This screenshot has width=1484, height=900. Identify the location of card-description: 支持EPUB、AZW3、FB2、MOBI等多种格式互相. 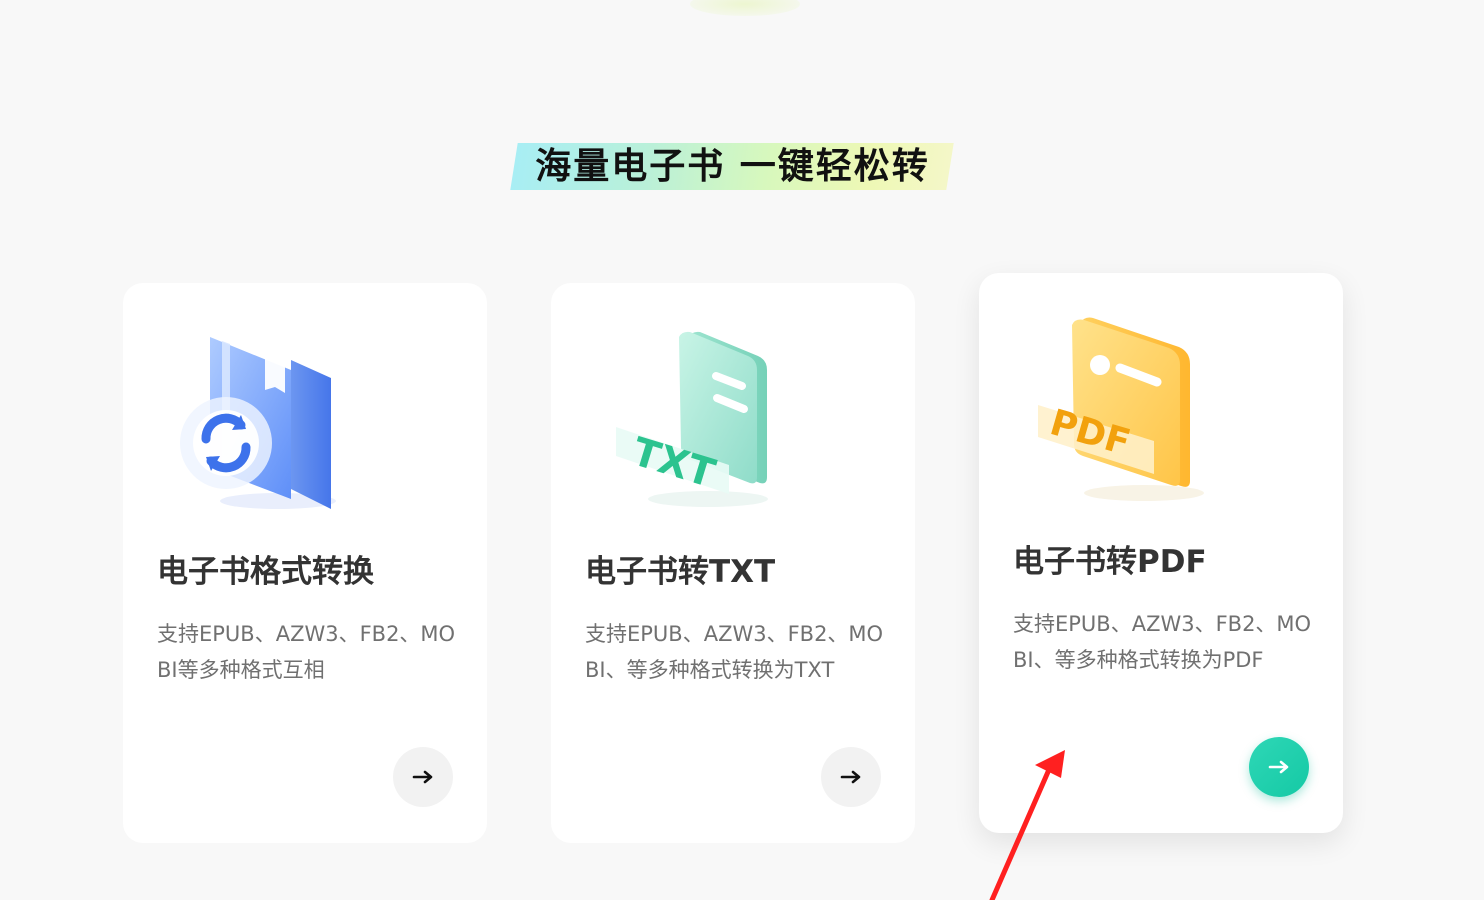
(306, 652).